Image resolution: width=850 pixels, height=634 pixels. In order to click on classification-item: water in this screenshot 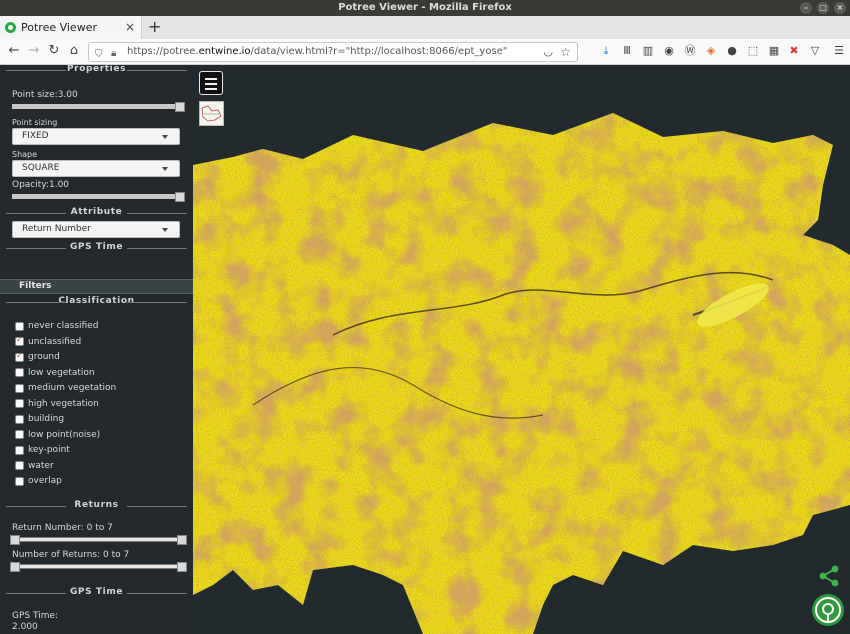, I will do `click(34, 466)`.